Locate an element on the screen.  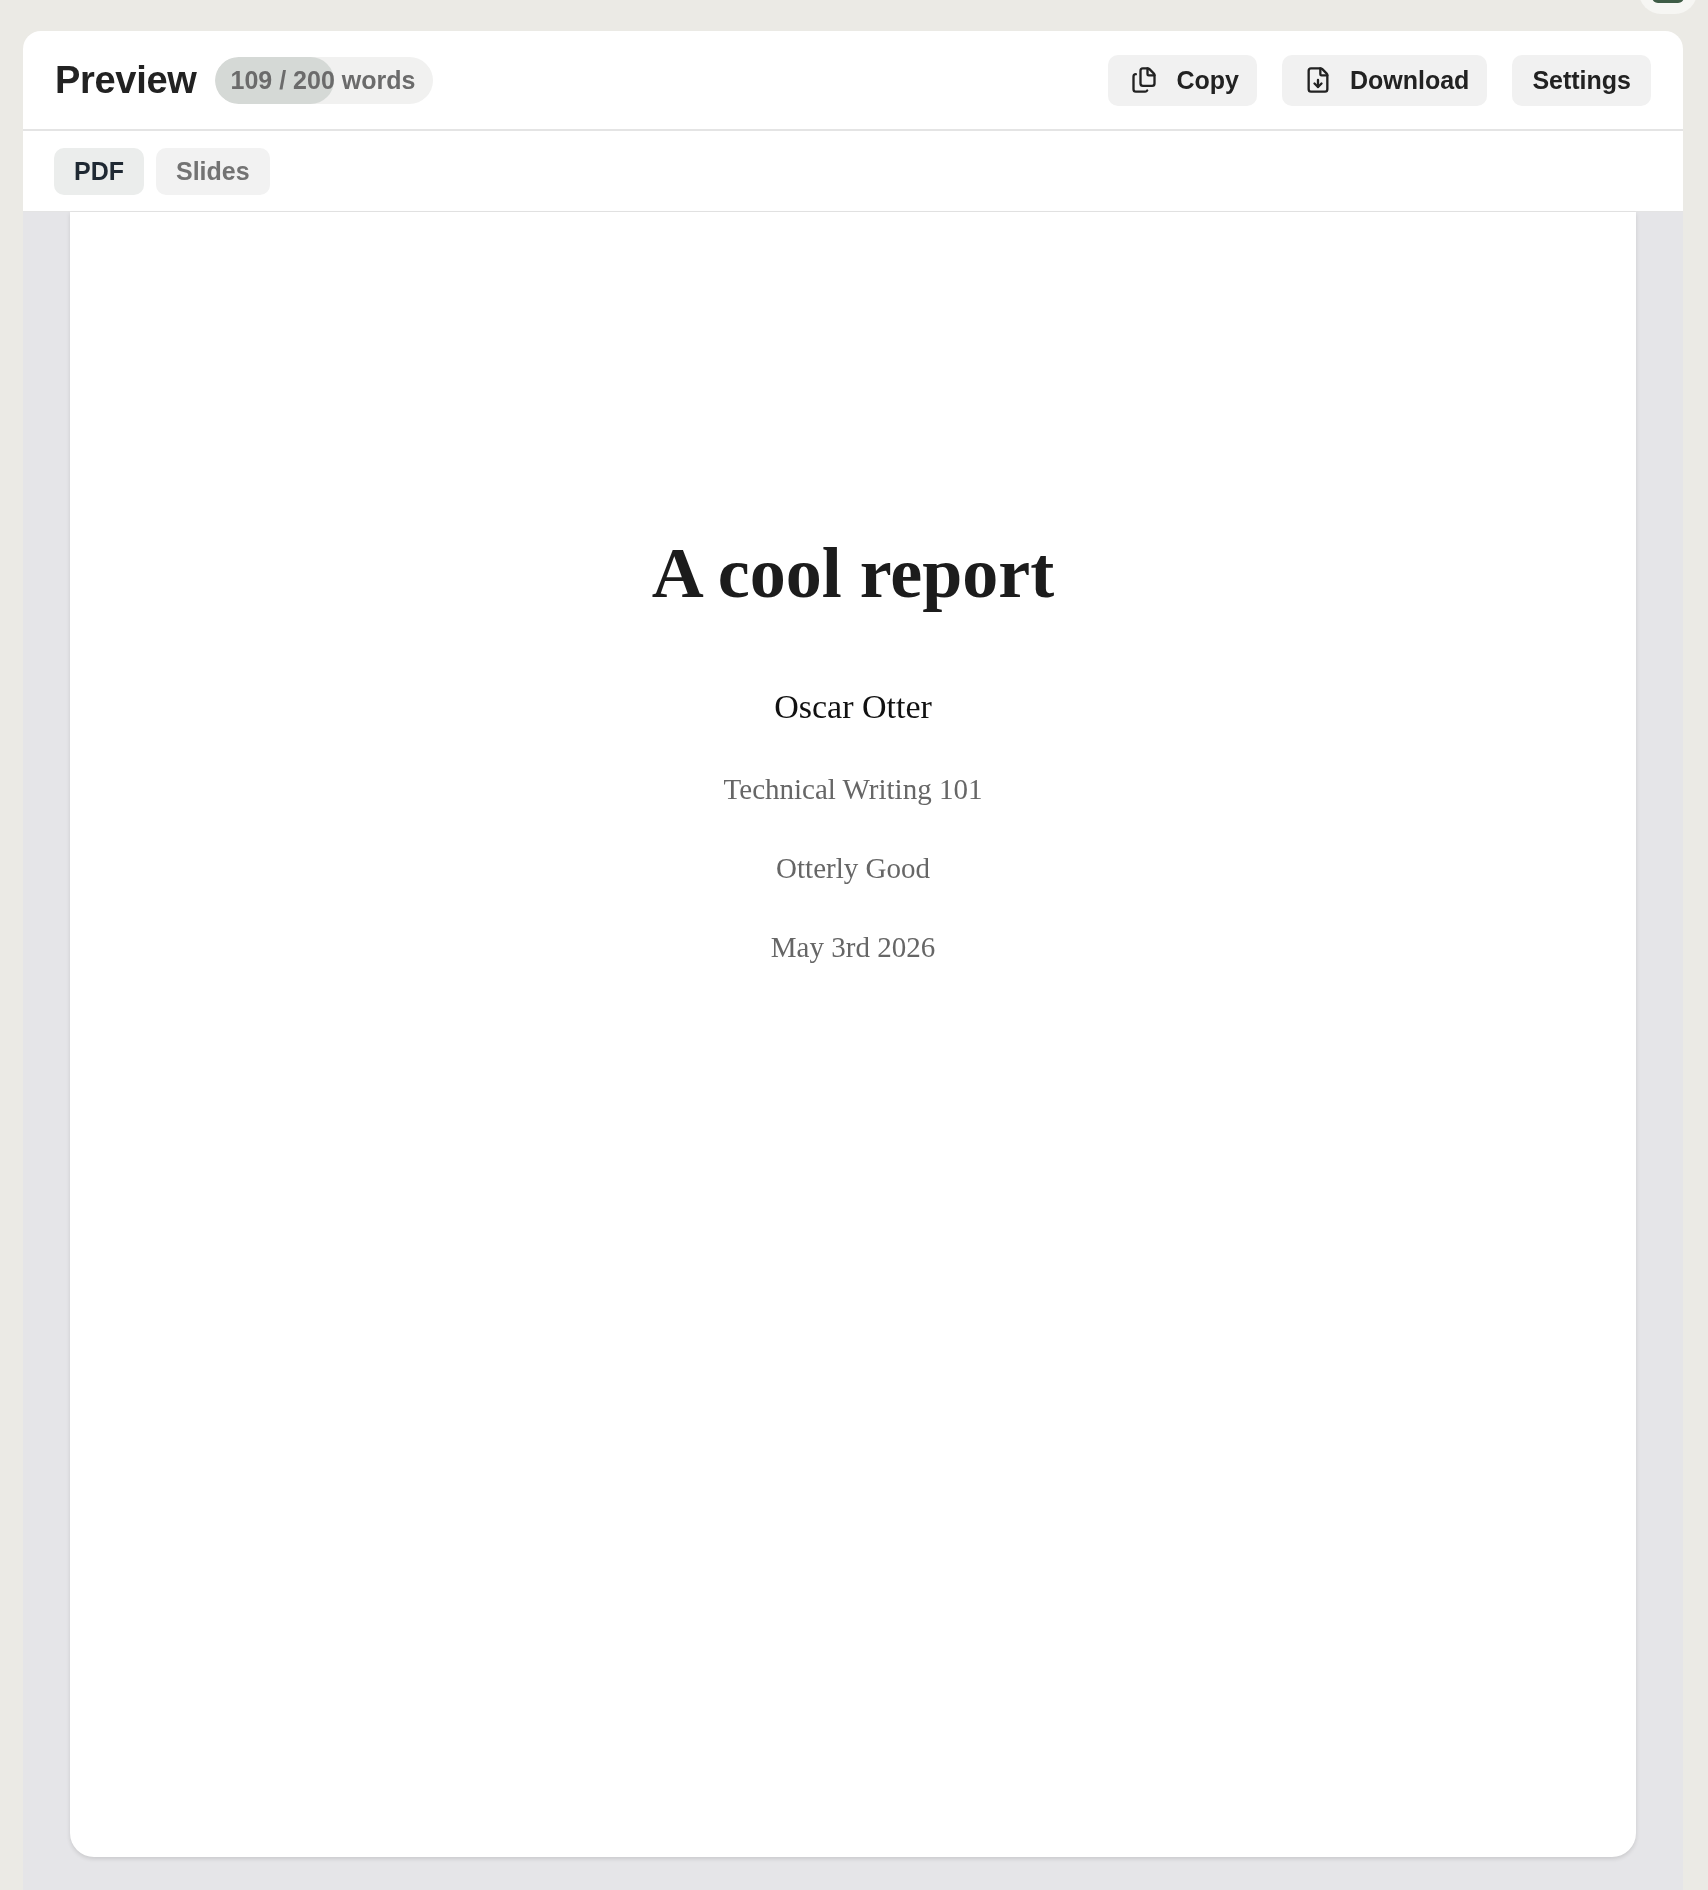
document-author: Oscar Otter is located at coordinates (853, 707).